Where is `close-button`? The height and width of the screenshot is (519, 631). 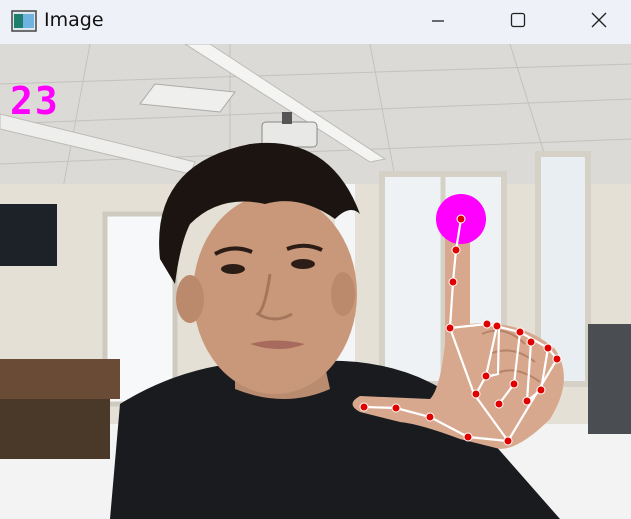
close-button is located at coordinates (599, 22).